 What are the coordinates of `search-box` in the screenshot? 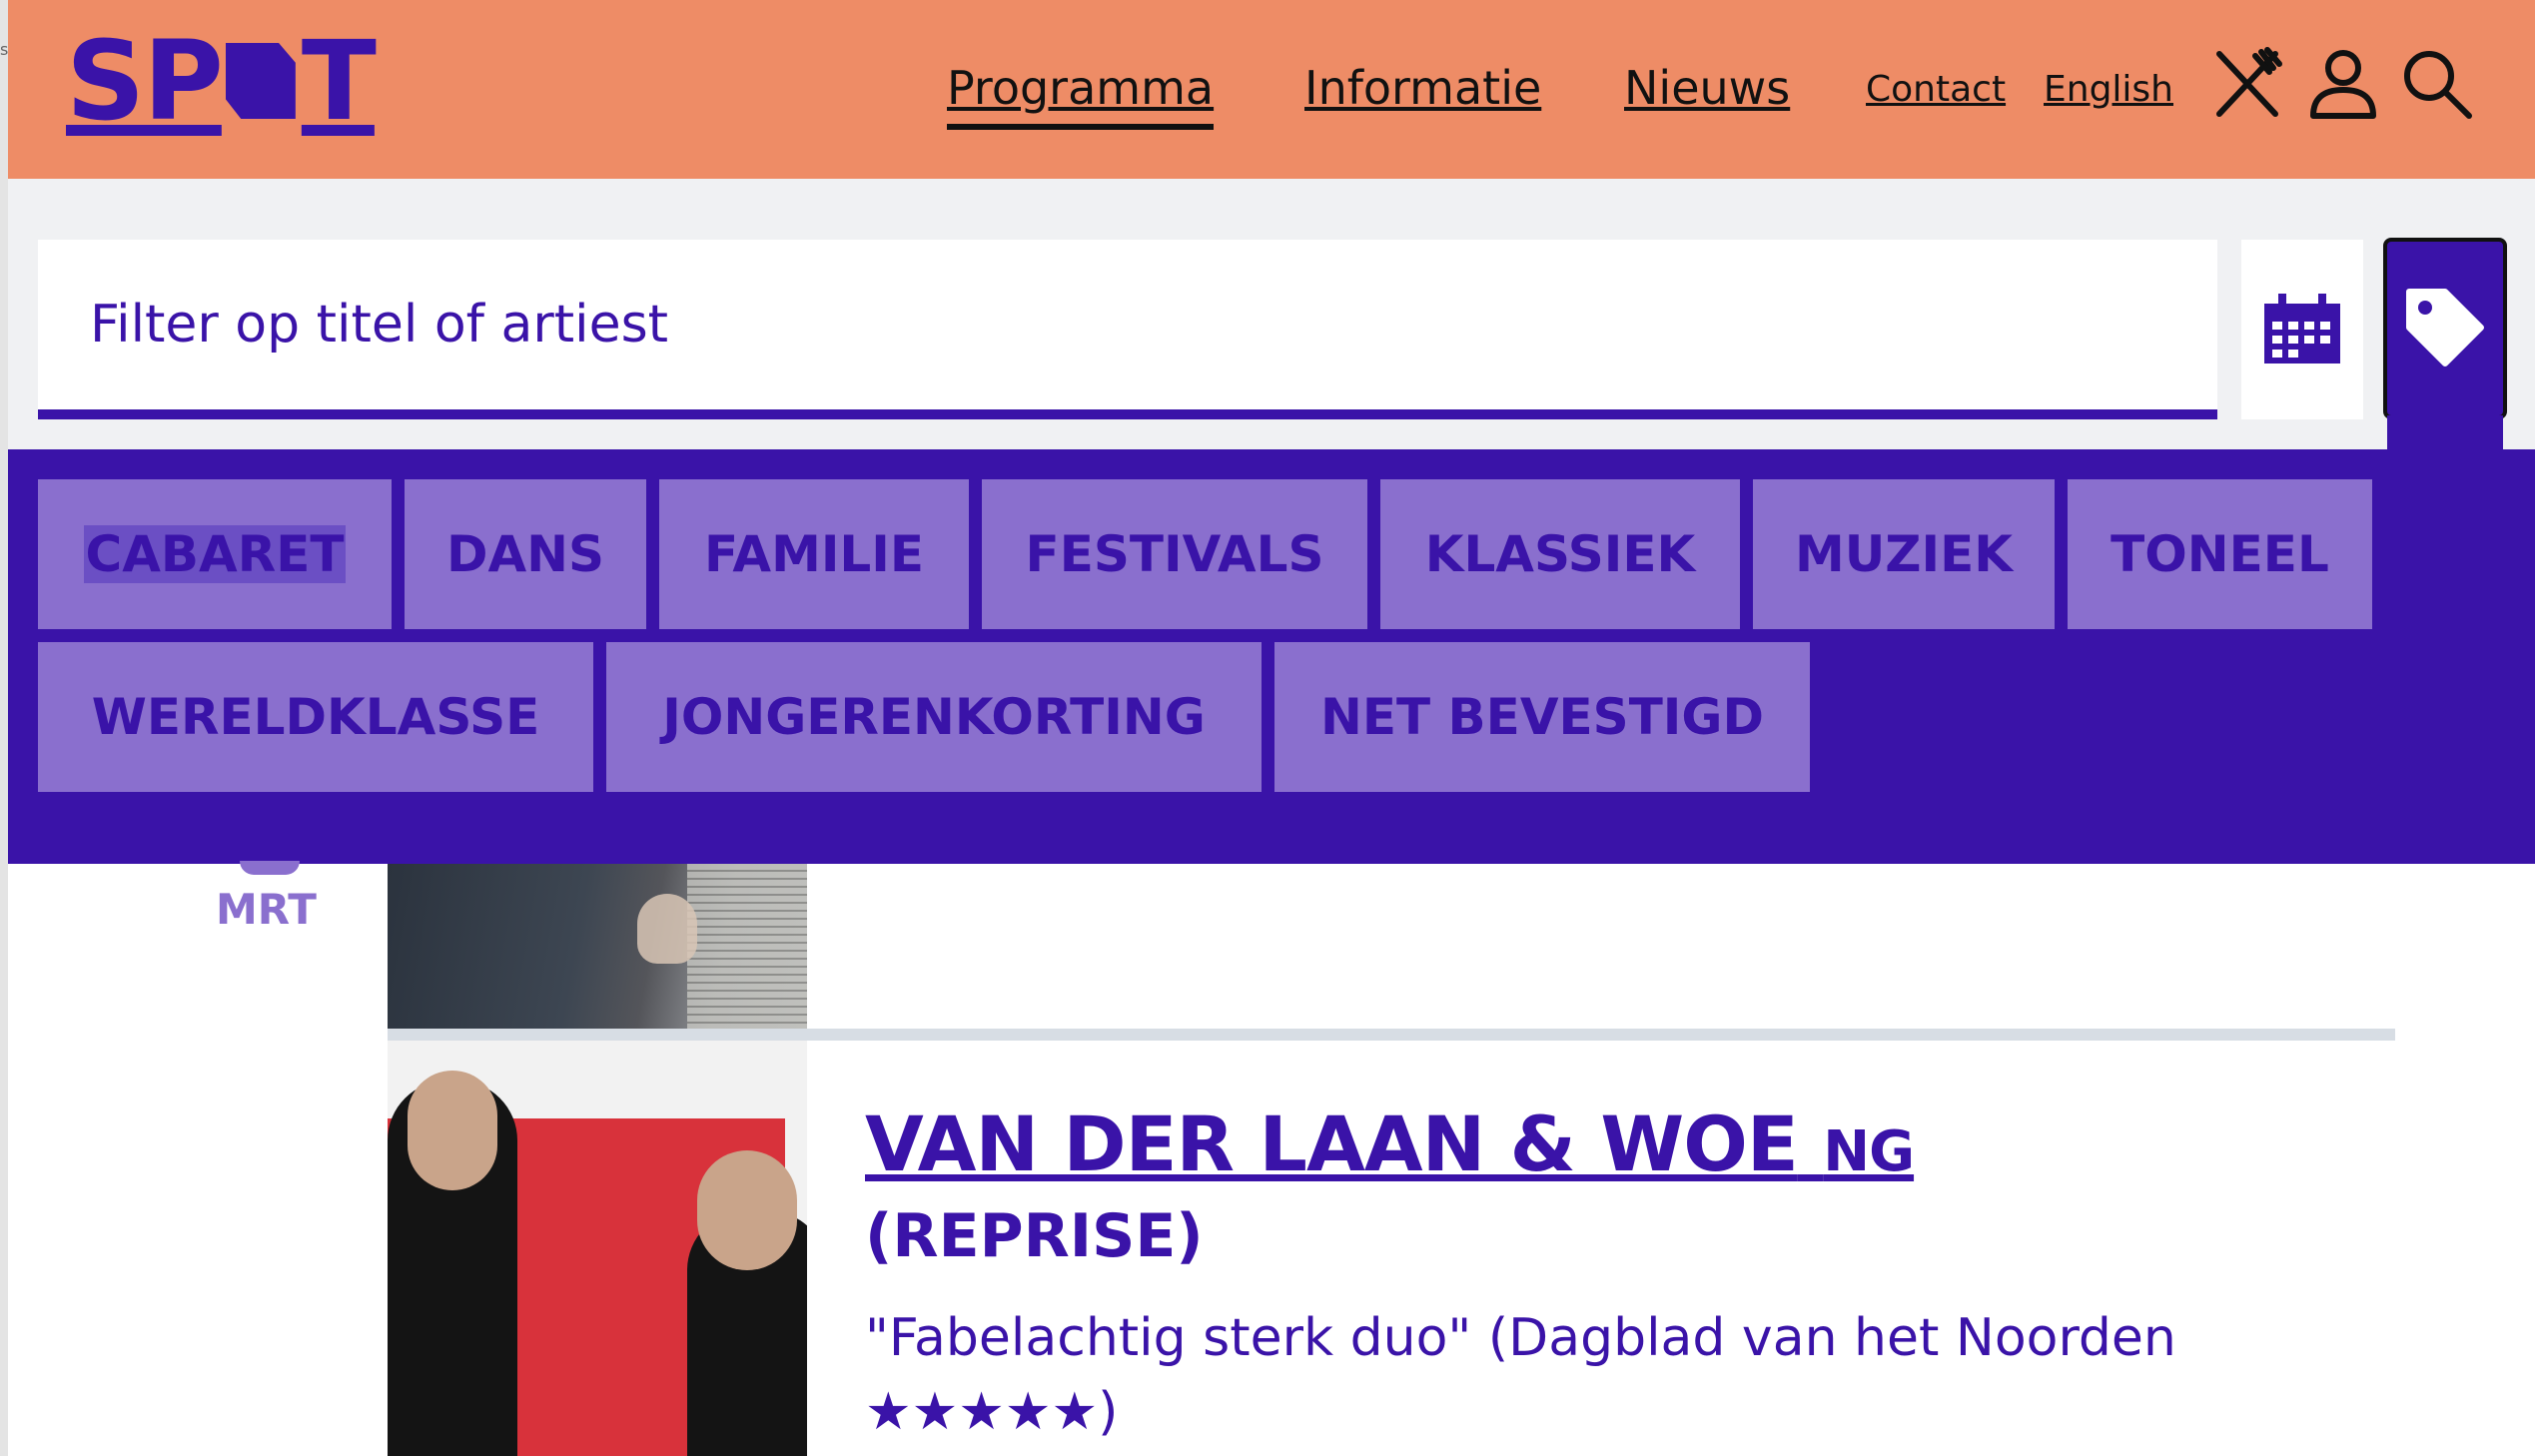 It's located at (1127, 329).